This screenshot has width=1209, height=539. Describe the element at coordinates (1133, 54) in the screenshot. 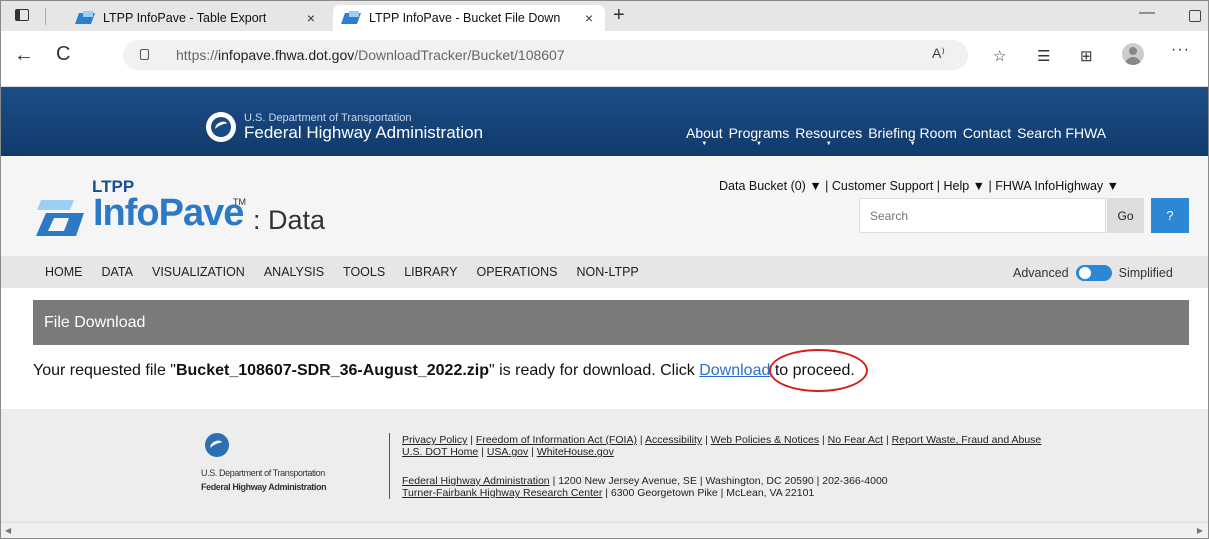

I see `profile-icon` at that location.